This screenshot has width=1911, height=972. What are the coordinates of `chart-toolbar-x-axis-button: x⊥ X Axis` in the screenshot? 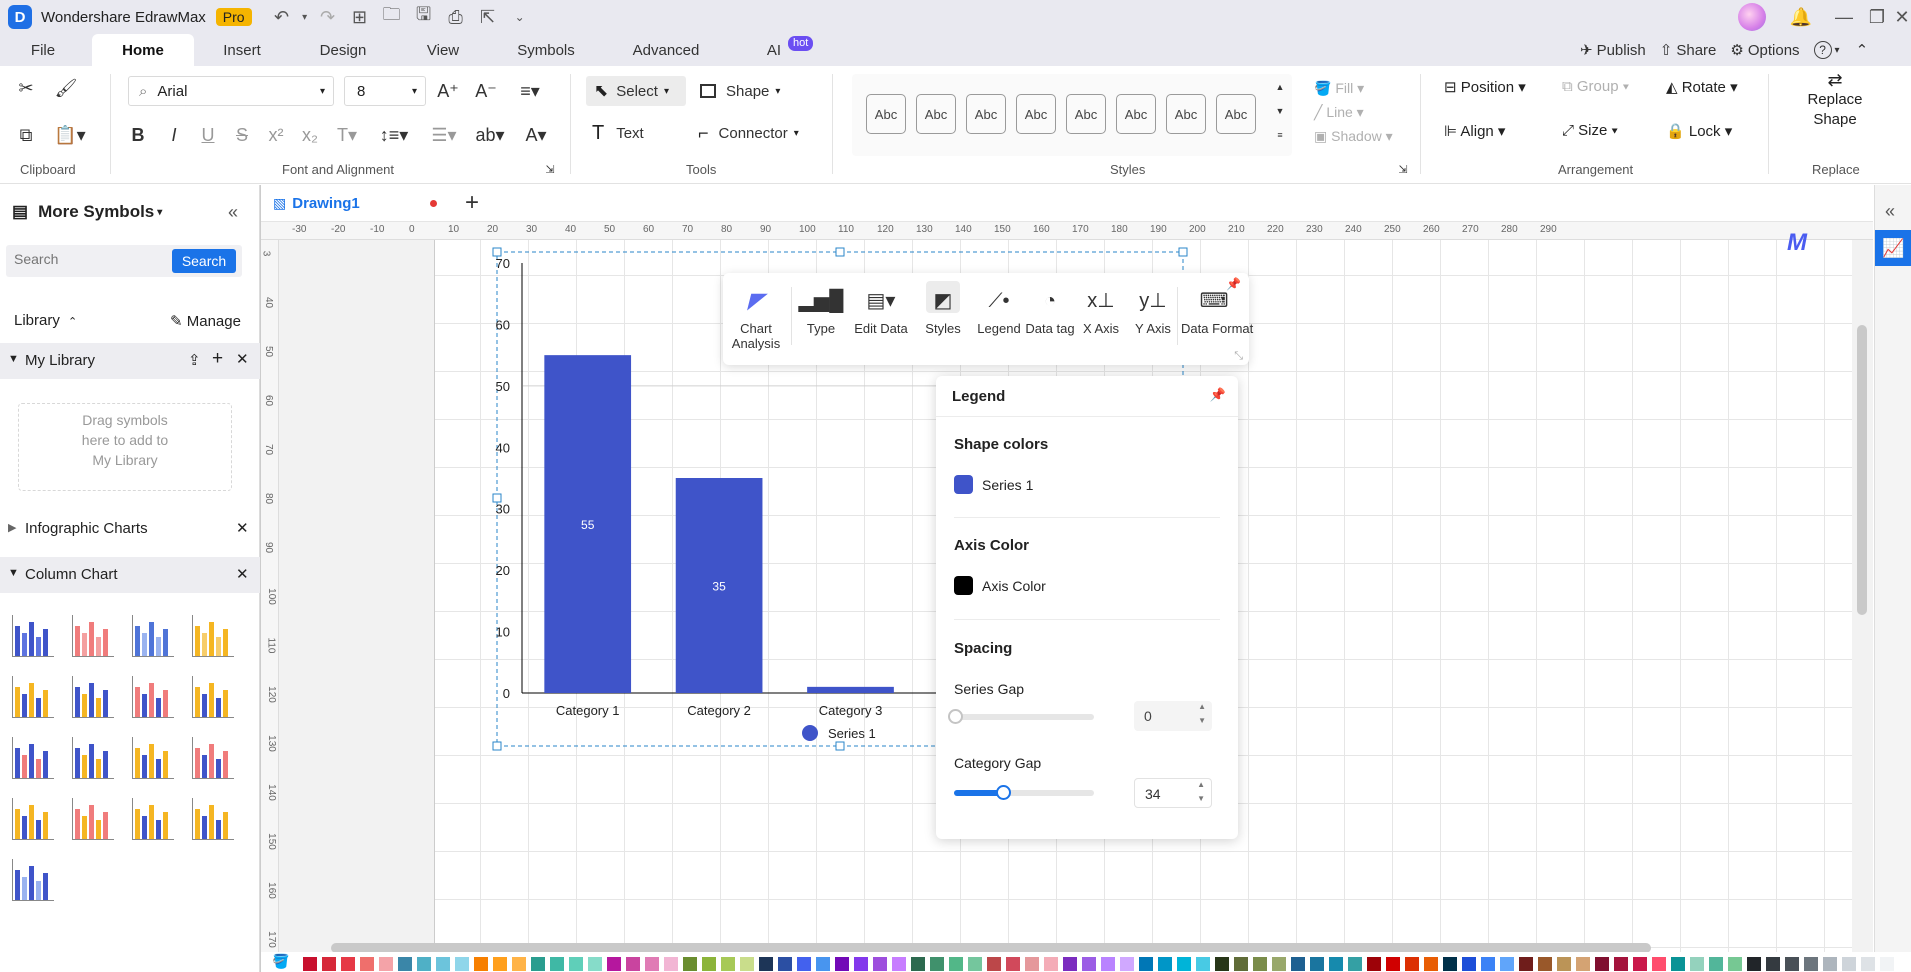 It's located at (1101, 319).